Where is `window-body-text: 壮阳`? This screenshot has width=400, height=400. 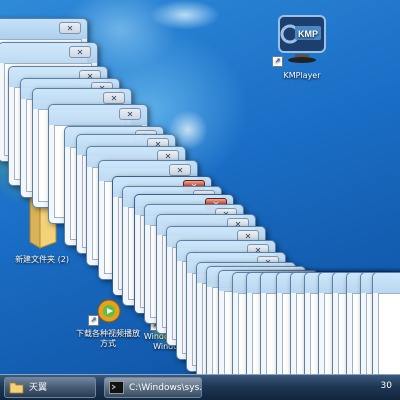
window-body-text: 壮阳 is located at coordinates (386, 326).